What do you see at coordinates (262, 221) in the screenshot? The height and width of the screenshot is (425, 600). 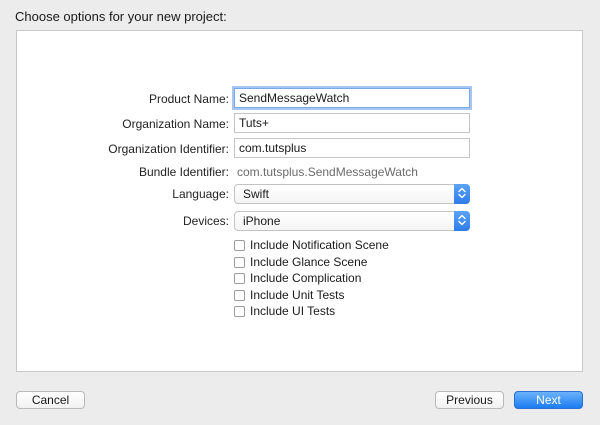 I see `devices-popup-value: iPhone` at bounding box center [262, 221].